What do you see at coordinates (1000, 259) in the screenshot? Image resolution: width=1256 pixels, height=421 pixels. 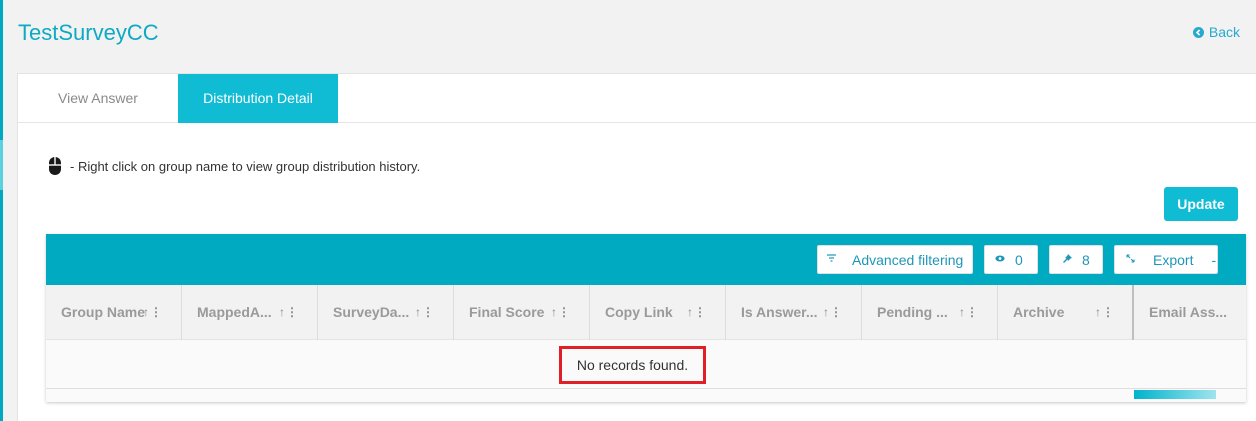 I see `eye-icon` at bounding box center [1000, 259].